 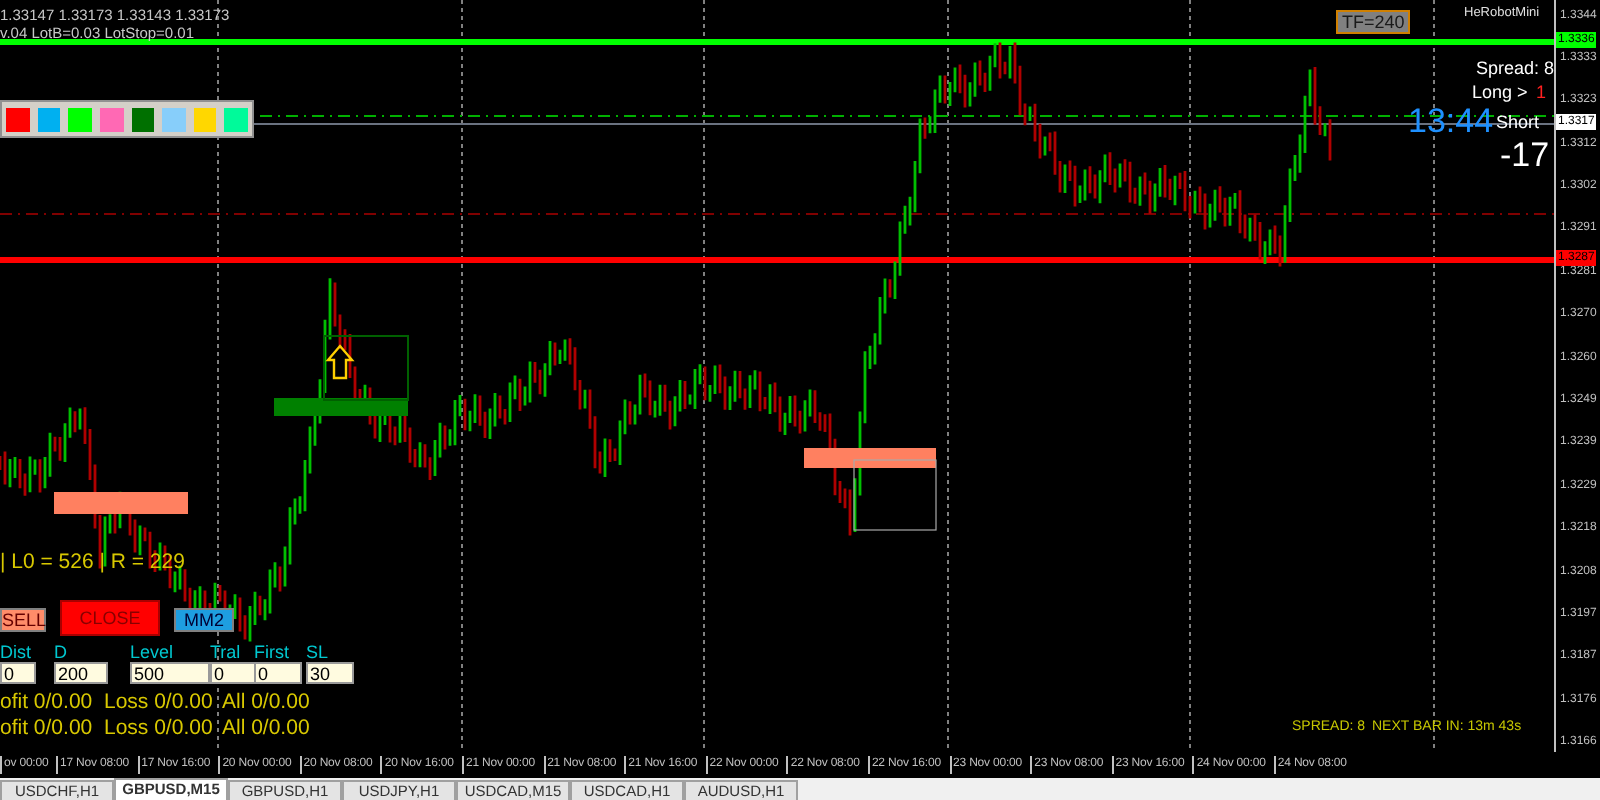 I want to click on up-arrow-icon, so click(x=340, y=362).